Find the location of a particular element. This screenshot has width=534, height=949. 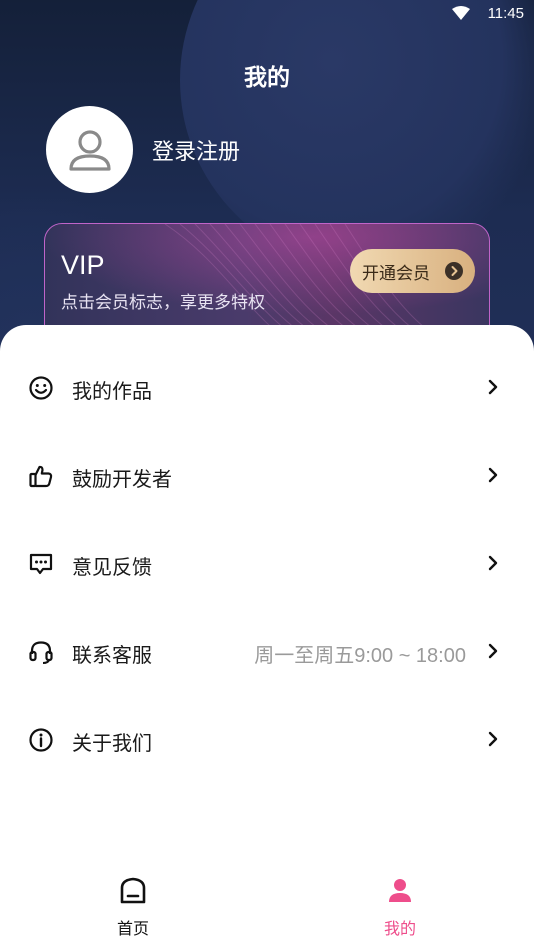

arrow-right-circle-icon is located at coordinates (454, 271).